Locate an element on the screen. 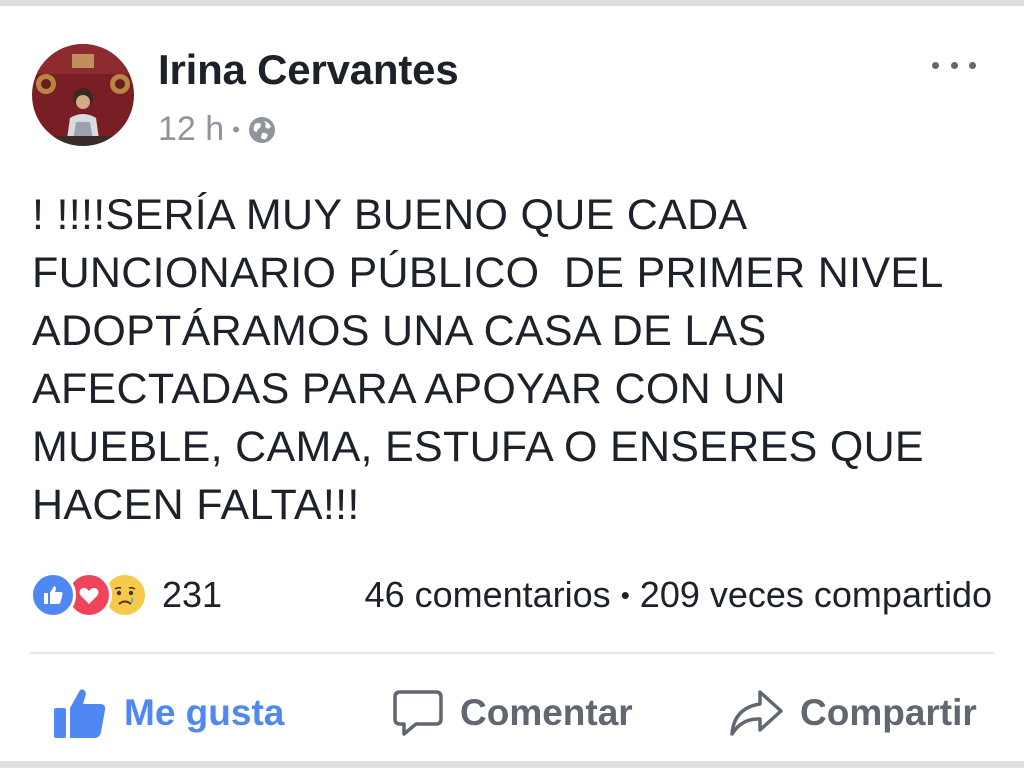  like-reaction-icon is located at coordinates (53, 595).